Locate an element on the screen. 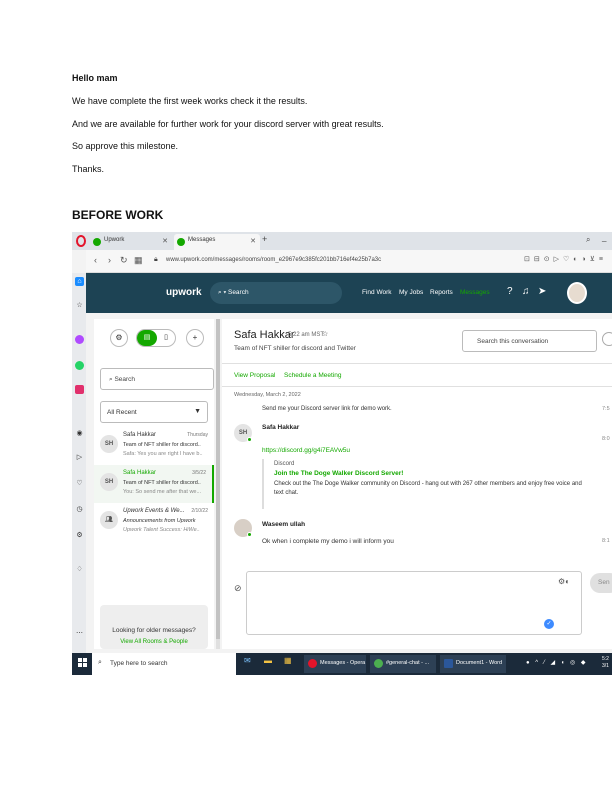  scrollbar is located at coordinates (218, 484).